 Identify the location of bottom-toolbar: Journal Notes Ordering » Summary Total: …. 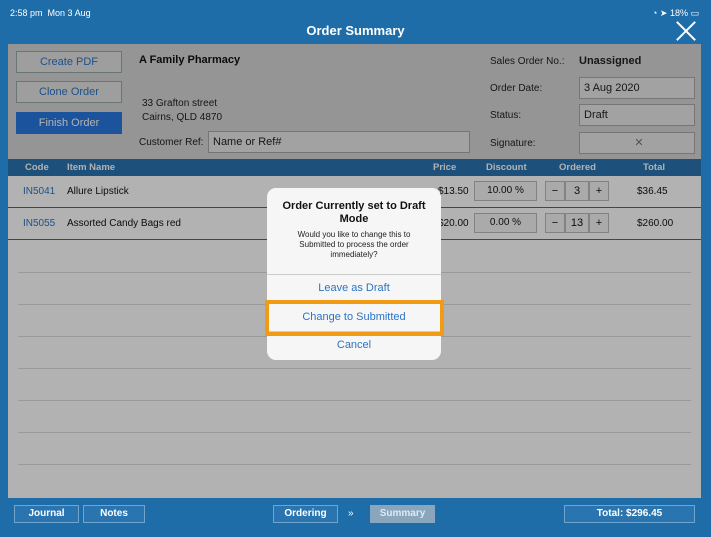
(354, 514).